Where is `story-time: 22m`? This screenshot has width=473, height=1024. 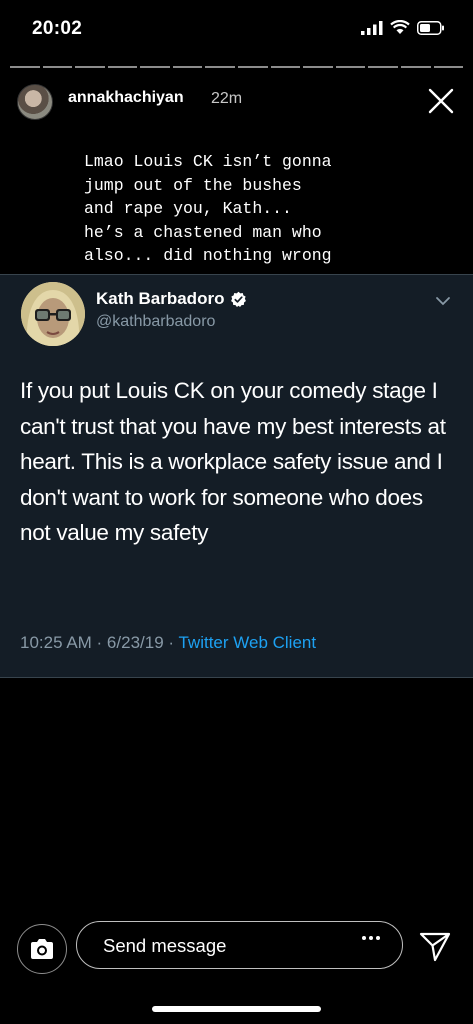
story-time: 22m is located at coordinates (227, 98).